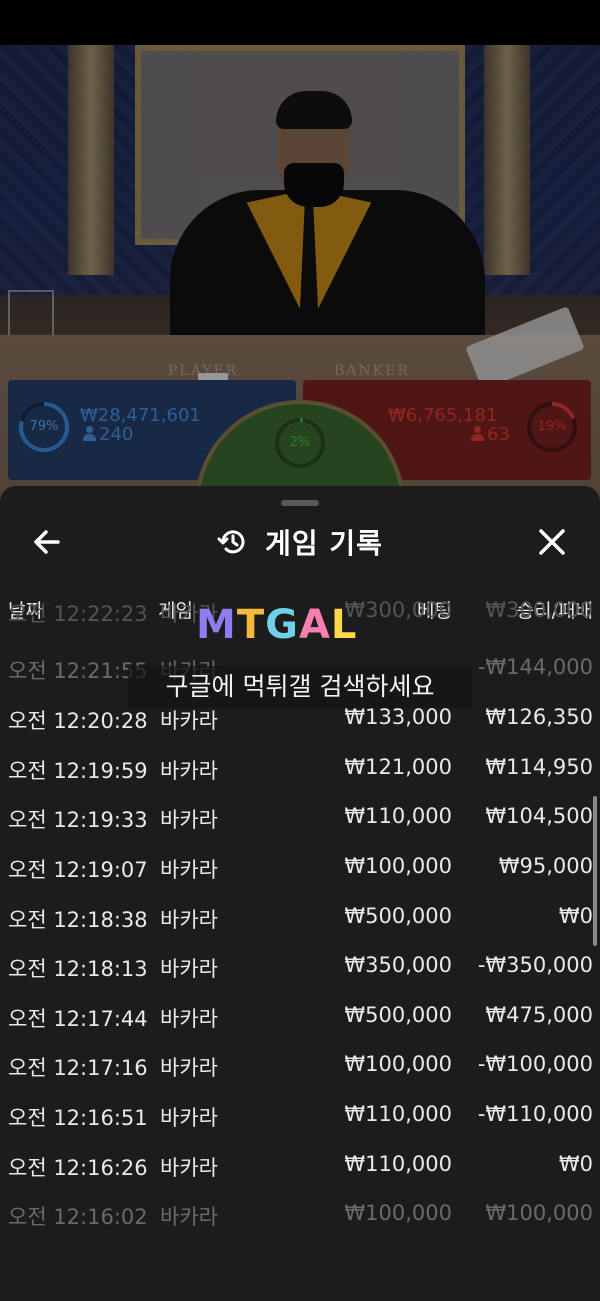 This screenshot has height=1301, width=600. Describe the element at coordinates (78, 1118) in the screenshot. I see `row-date: 오전 12:16:51` at that location.